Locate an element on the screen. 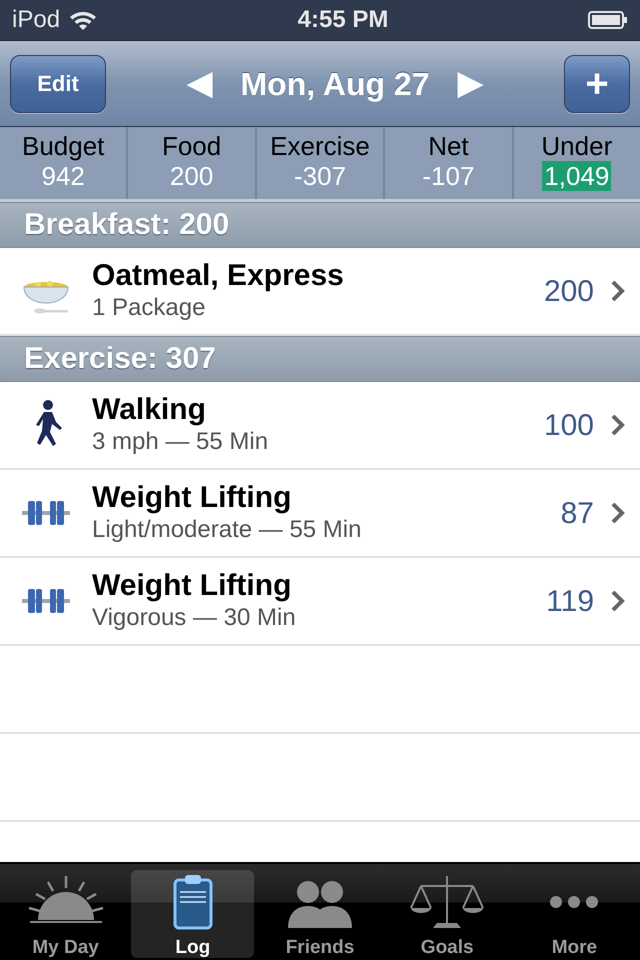  tab-bar-item: Goals is located at coordinates (447, 914).